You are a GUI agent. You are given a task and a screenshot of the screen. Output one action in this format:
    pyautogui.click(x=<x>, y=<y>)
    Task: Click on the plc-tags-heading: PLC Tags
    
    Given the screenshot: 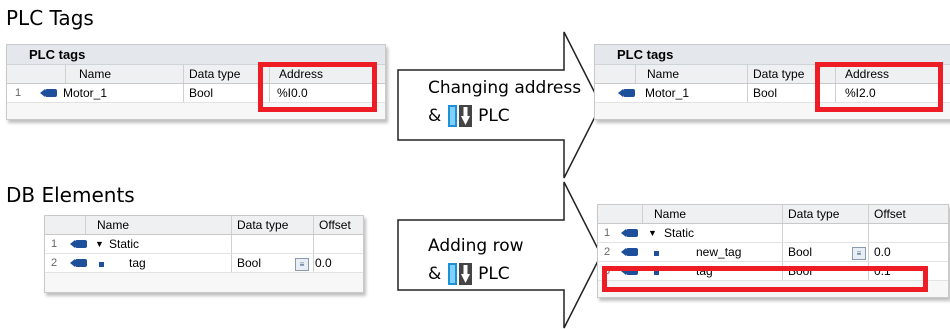 What is the action you would take?
    pyautogui.click(x=50, y=18)
    